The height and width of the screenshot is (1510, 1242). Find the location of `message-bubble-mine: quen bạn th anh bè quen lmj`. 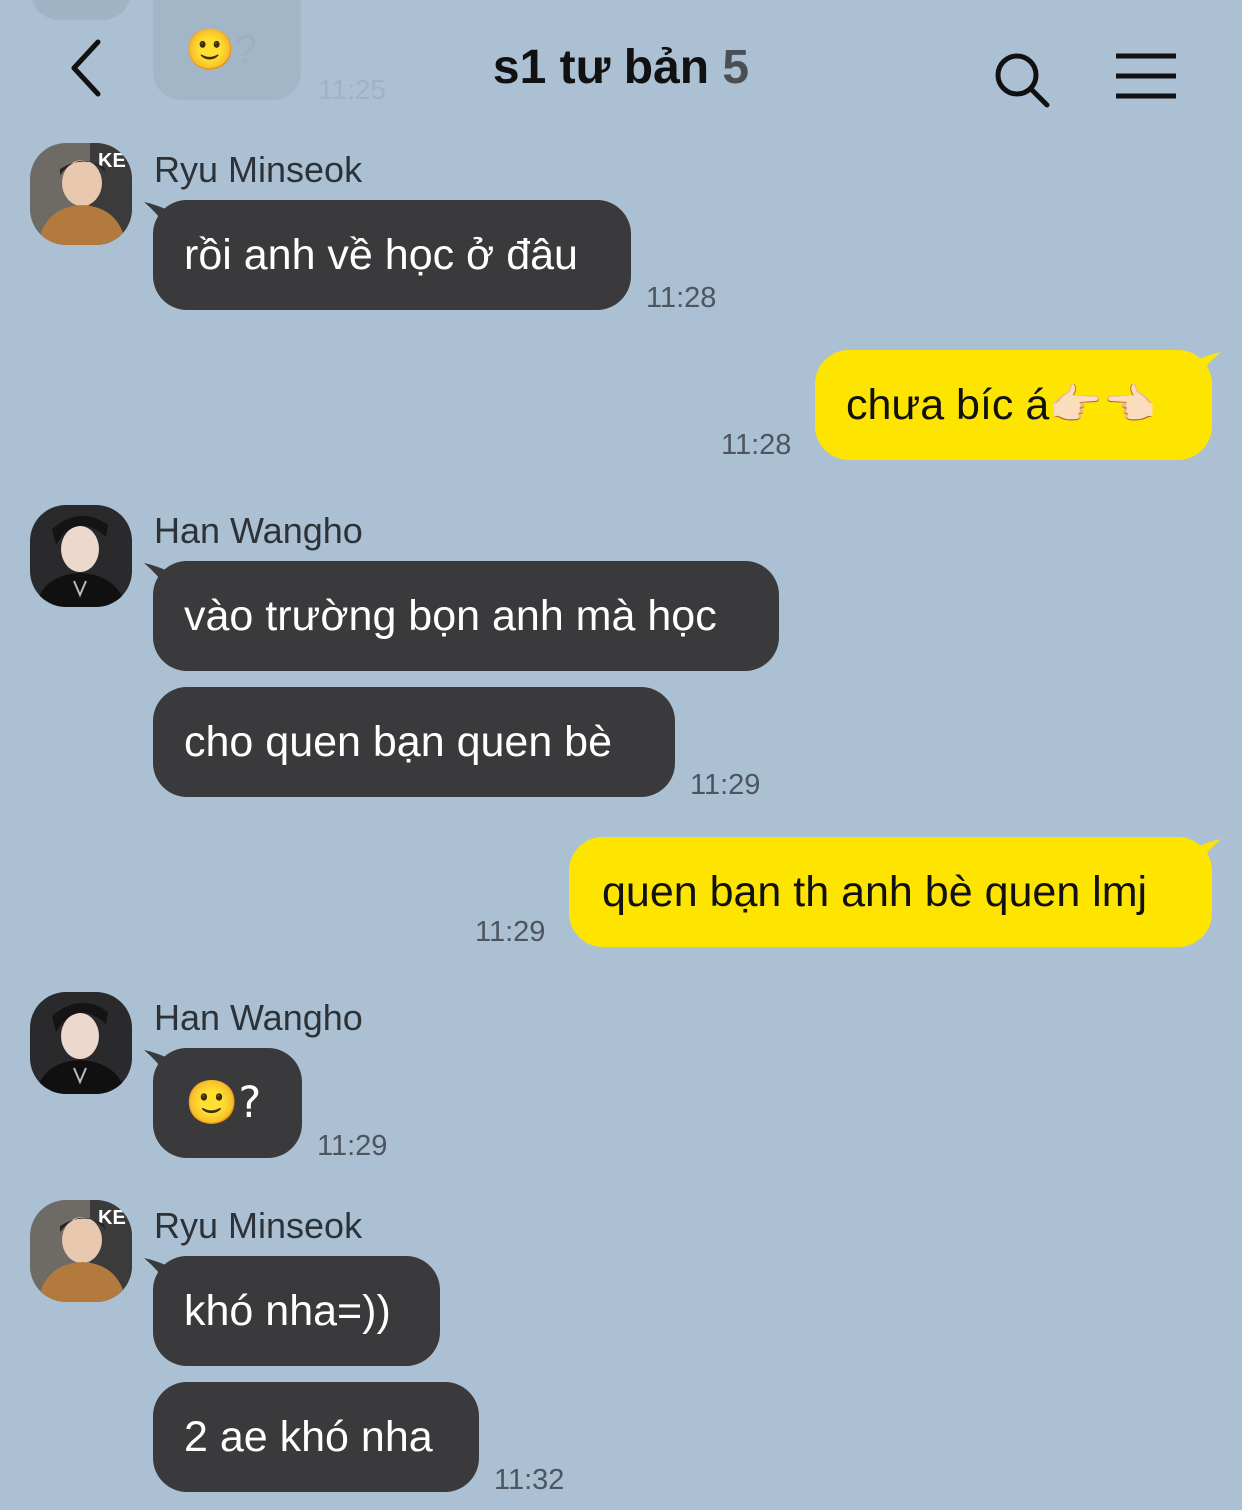

message-bubble-mine: quen bạn th anh bè quen lmj is located at coordinates (890, 892).